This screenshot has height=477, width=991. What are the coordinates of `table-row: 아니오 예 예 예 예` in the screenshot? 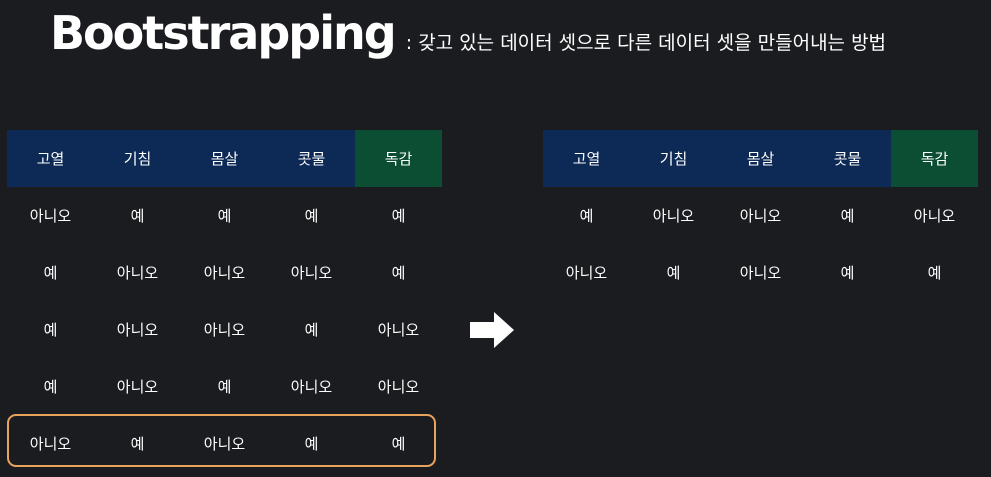 It's located at (224, 215).